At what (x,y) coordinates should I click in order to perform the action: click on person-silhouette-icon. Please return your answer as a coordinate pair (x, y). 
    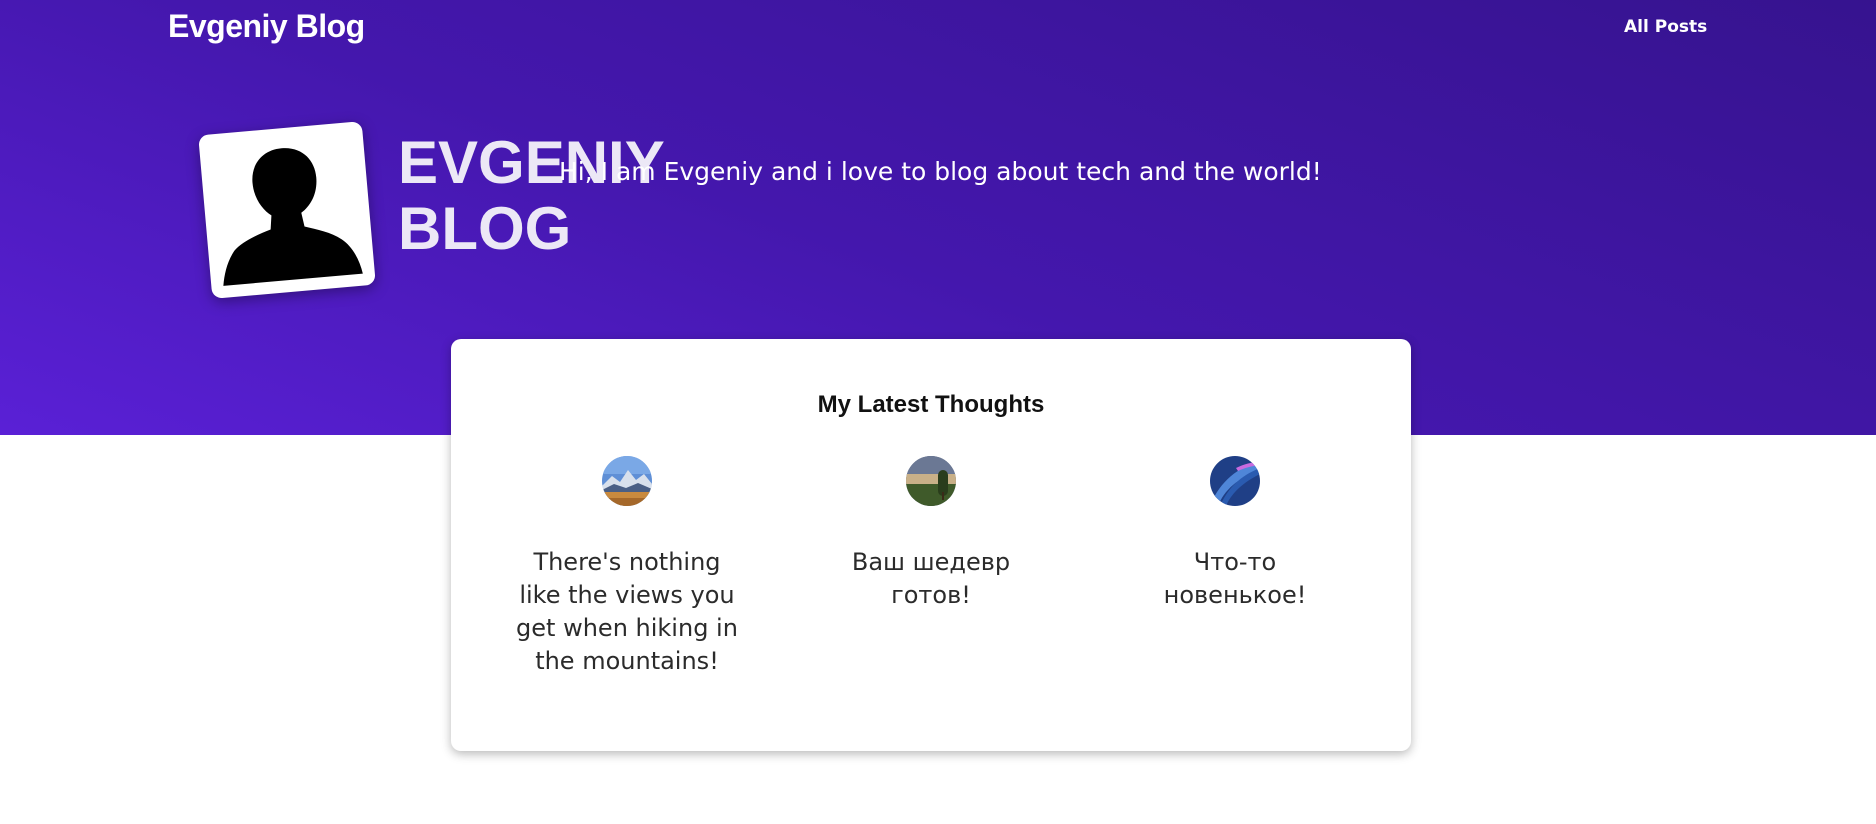
    Looking at the image, I should click on (293, 217).